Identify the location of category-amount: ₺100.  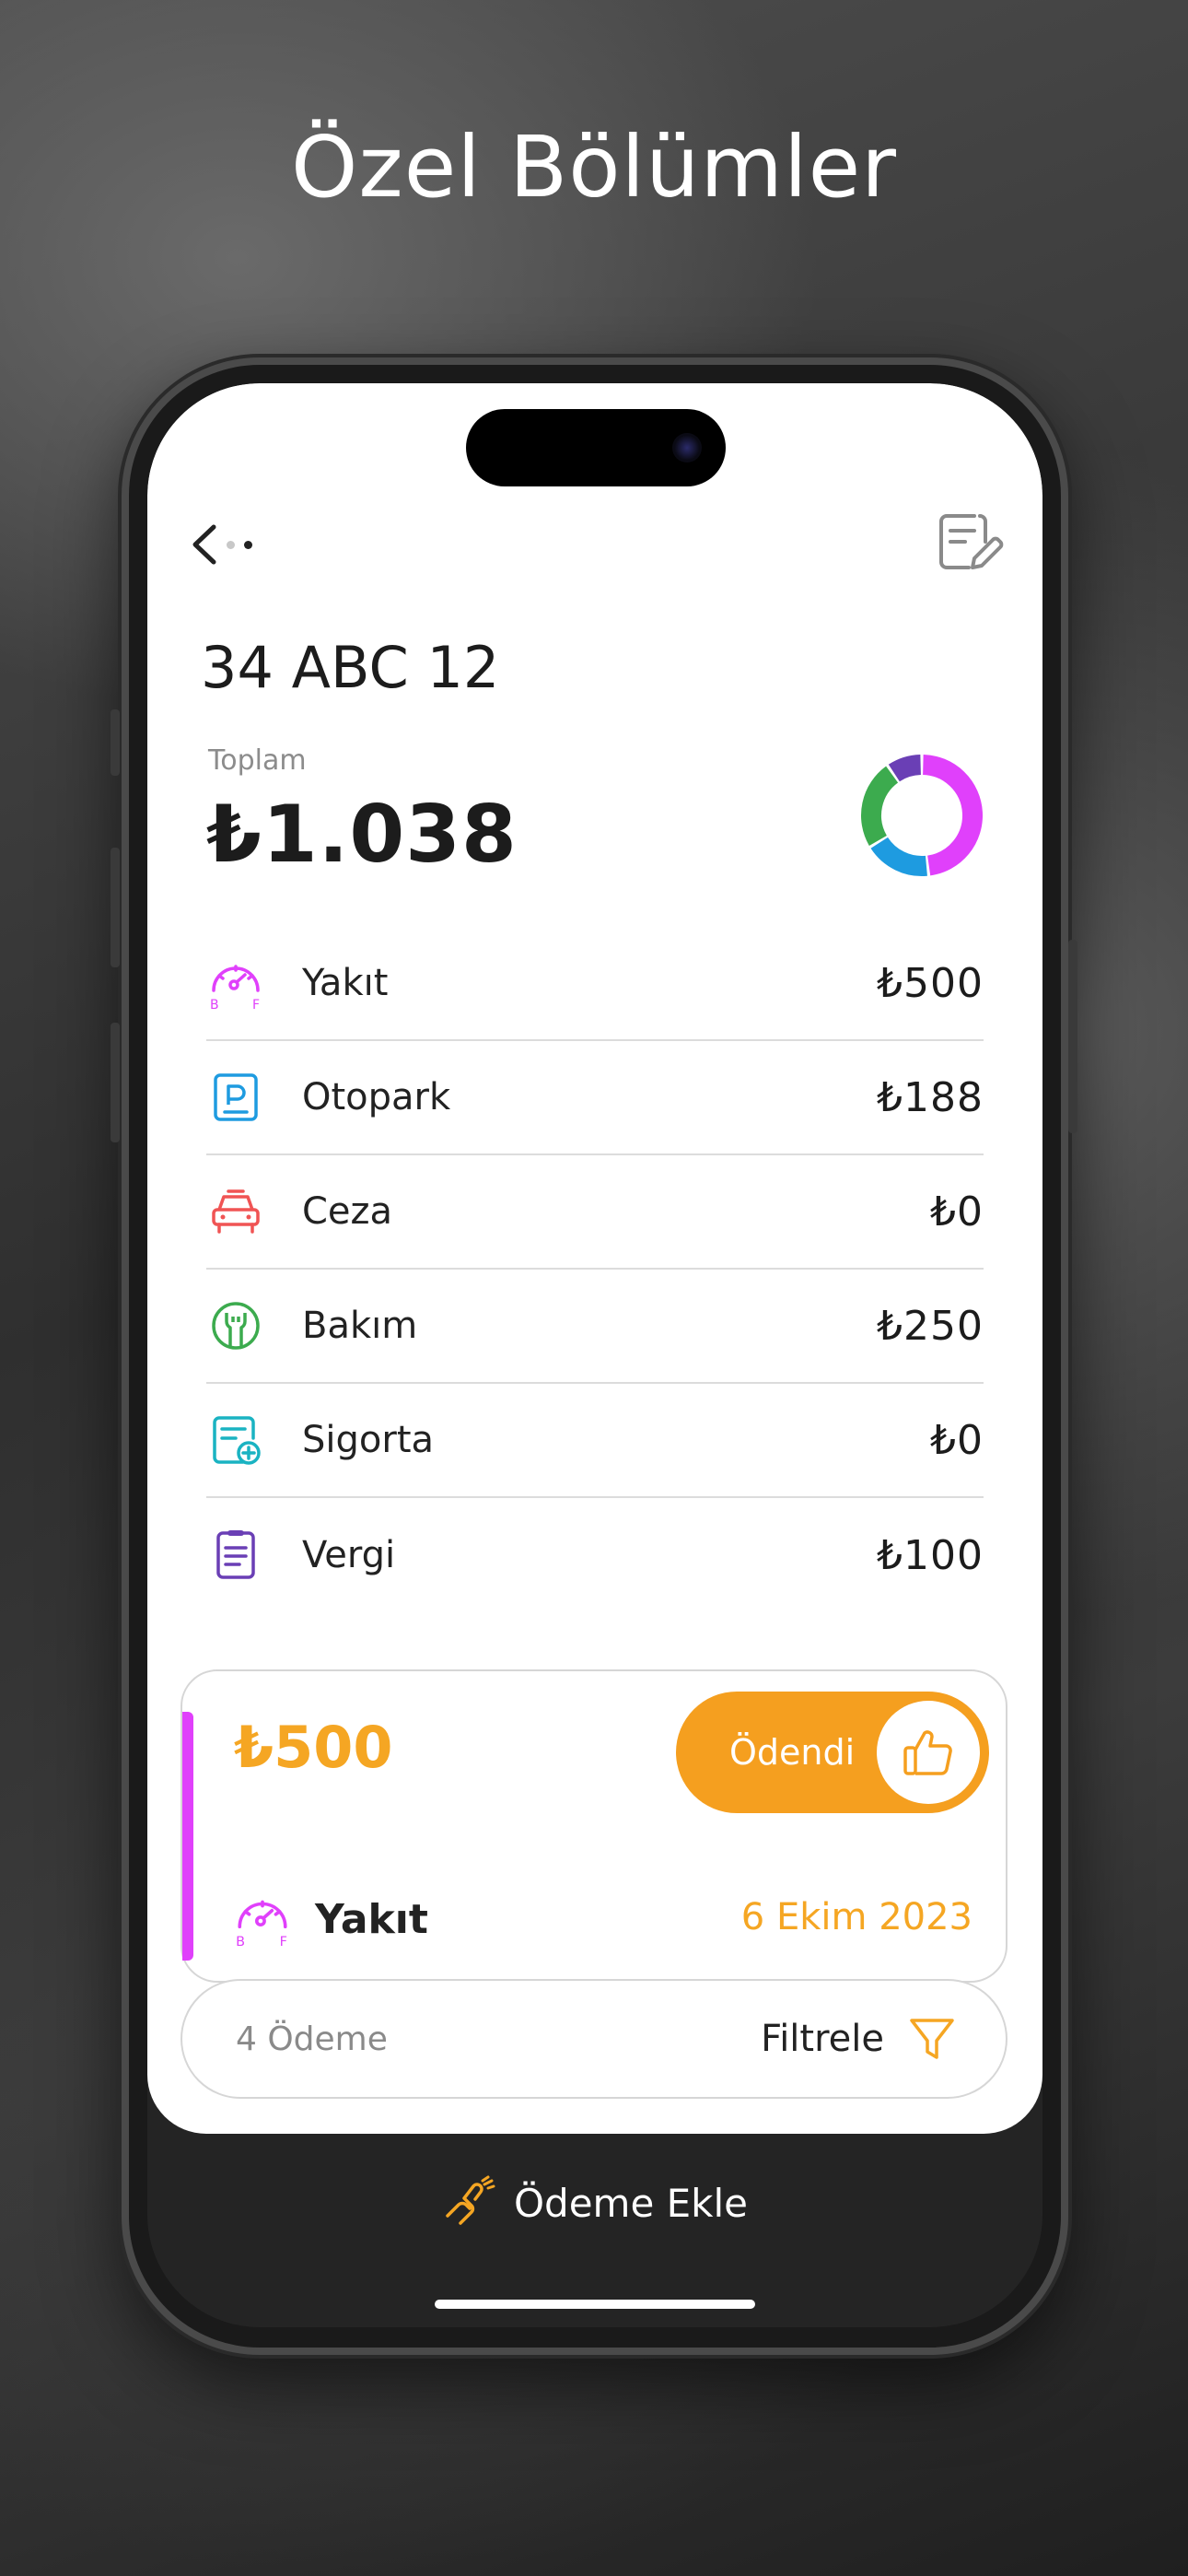
(930, 1555).